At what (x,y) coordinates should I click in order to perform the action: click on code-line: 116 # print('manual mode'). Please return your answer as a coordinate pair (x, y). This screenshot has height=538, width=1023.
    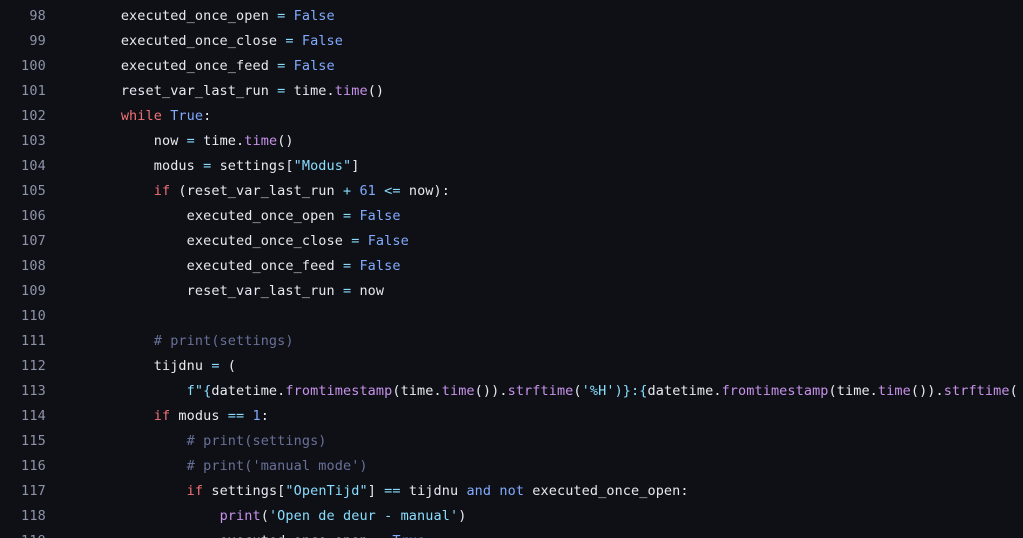
    Looking at the image, I should click on (511, 466).